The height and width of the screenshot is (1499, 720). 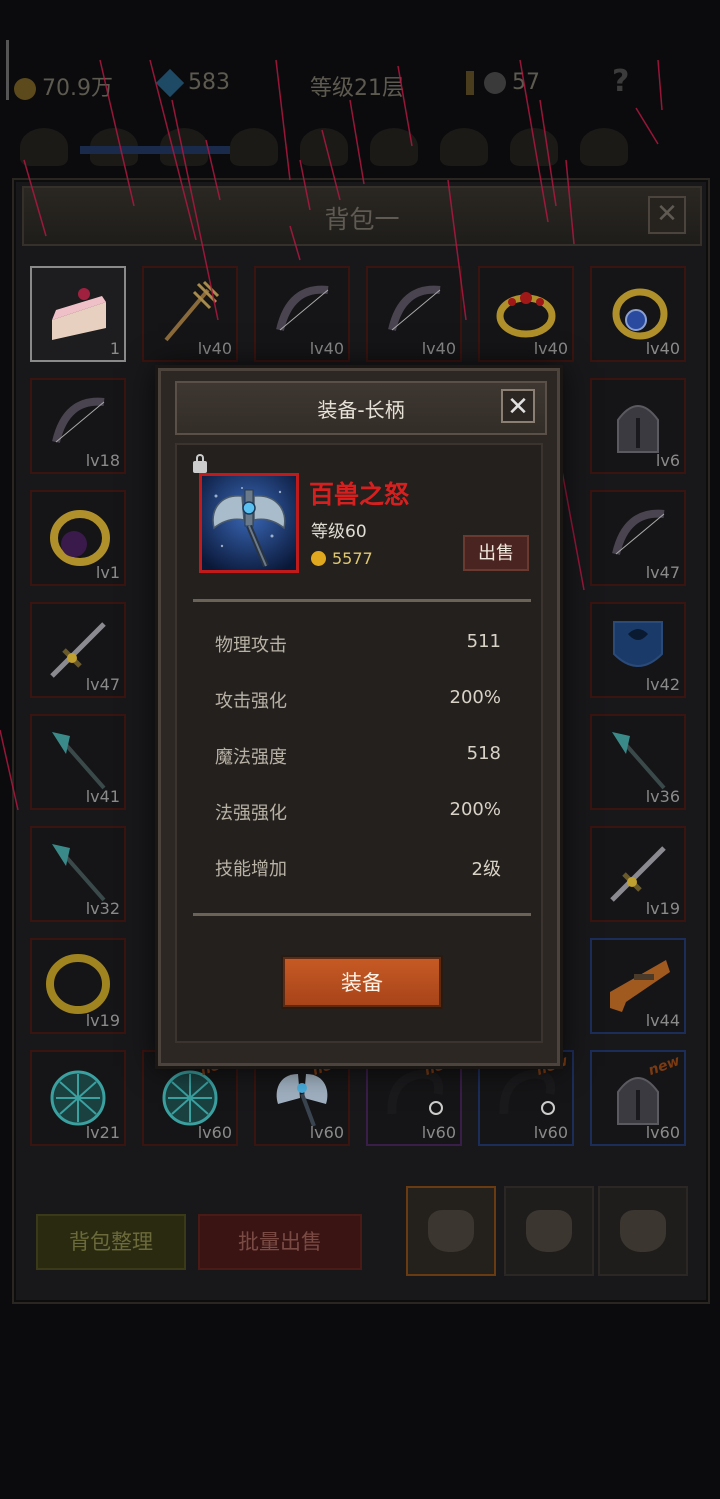 I want to click on inventory-slot: lv44, so click(x=638, y=986).